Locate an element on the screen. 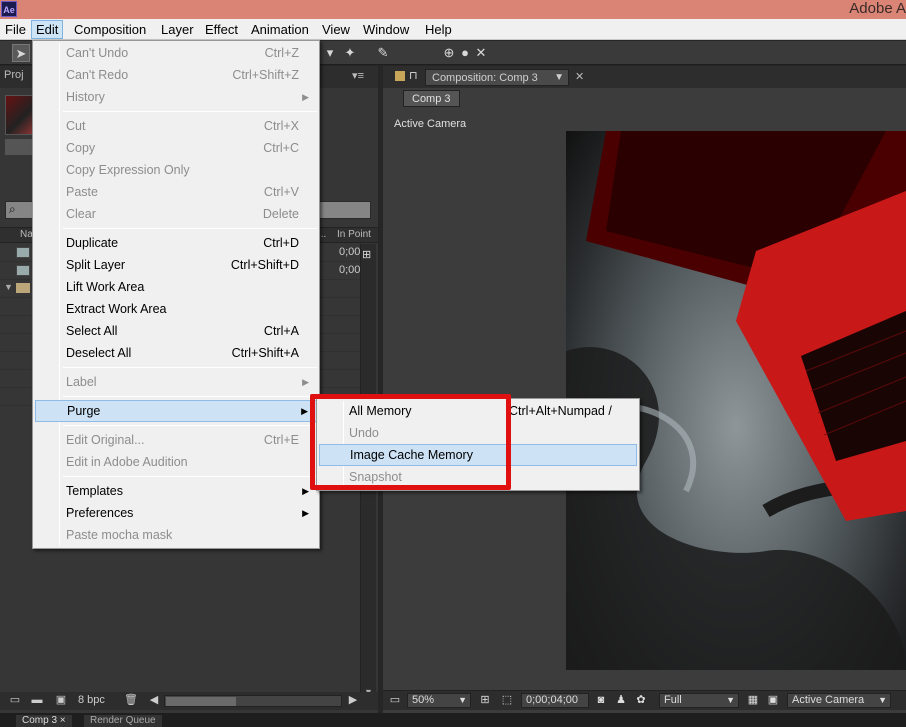 The image size is (906, 727). scroll-thumb is located at coordinates (201, 701).